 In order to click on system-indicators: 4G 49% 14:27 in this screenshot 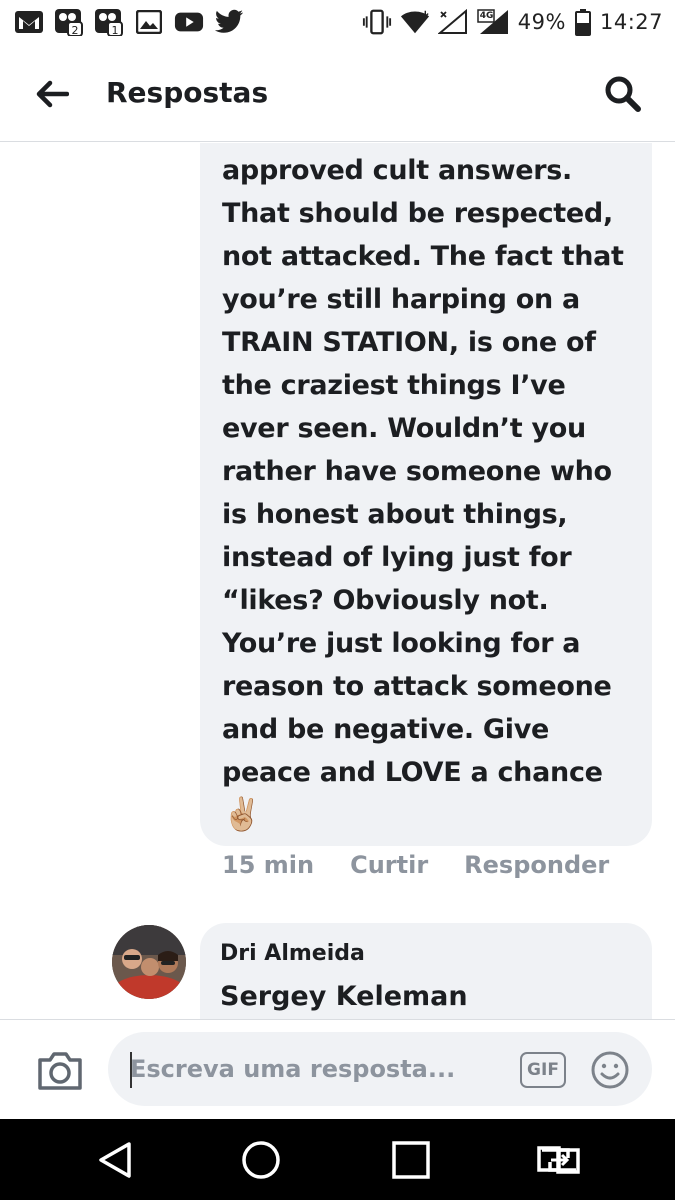, I will do `click(512, 22)`.